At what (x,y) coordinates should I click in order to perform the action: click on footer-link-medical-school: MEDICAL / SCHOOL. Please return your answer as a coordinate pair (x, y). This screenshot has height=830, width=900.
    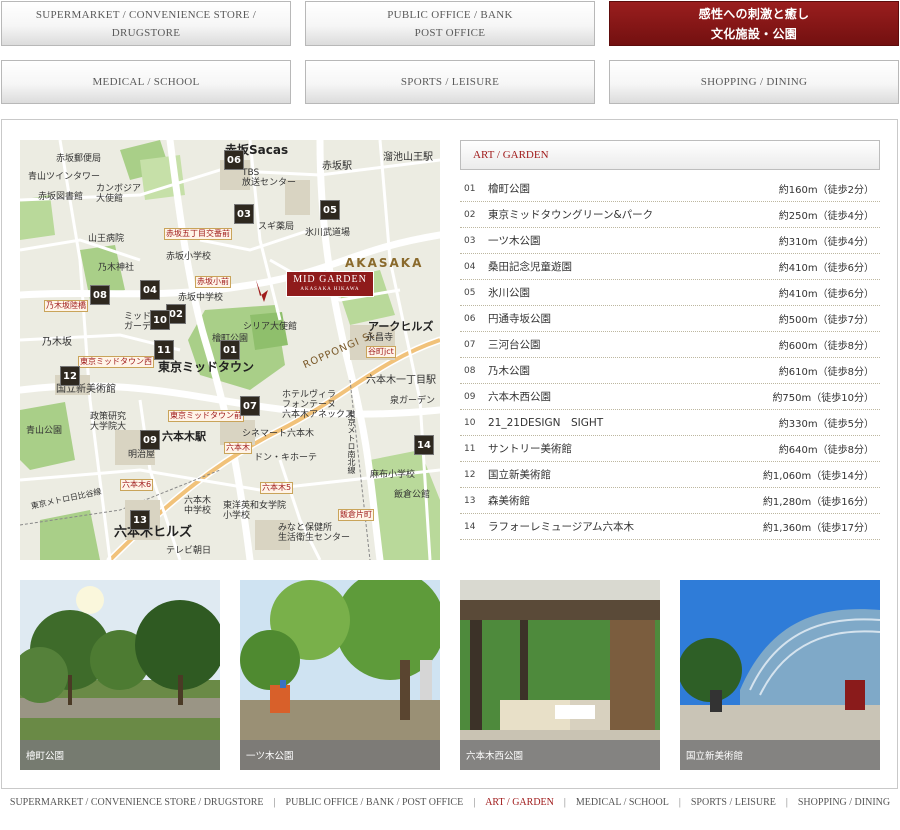
    Looking at the image, I should click on (622, 802).